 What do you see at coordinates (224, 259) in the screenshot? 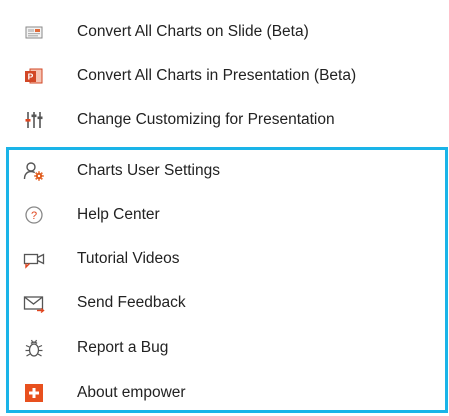
I see `menu-item-tutorial-videos: Tutorial Videos` at bounding box center [224, 259].